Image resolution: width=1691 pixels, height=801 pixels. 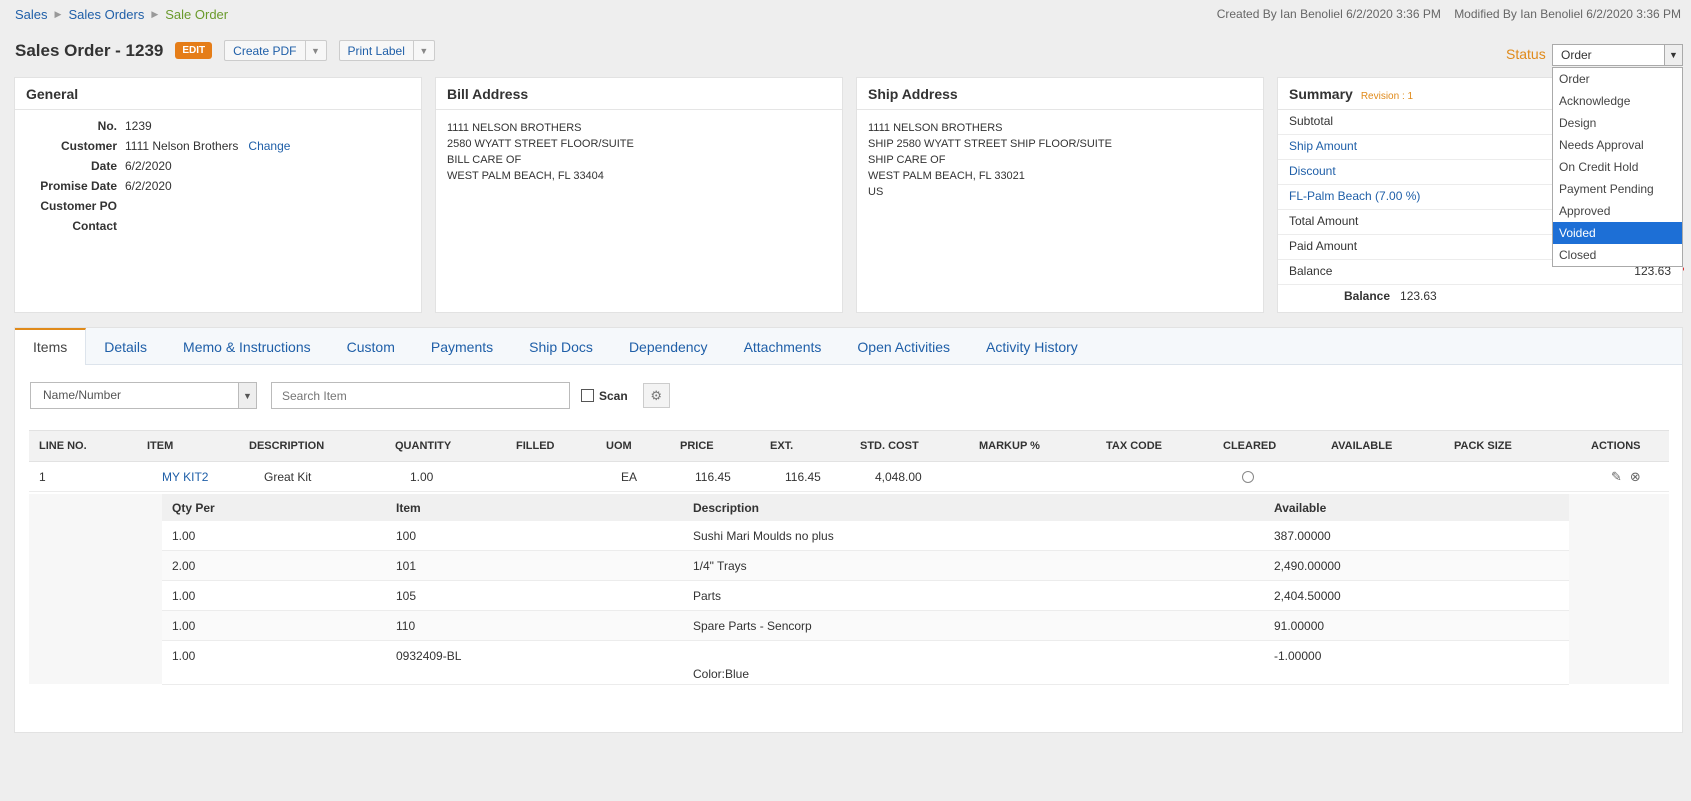 What do you see at coordinates (371, 346) in the screenshot?
I see `tab-custom: Custom` at bounding box center [371, 346].